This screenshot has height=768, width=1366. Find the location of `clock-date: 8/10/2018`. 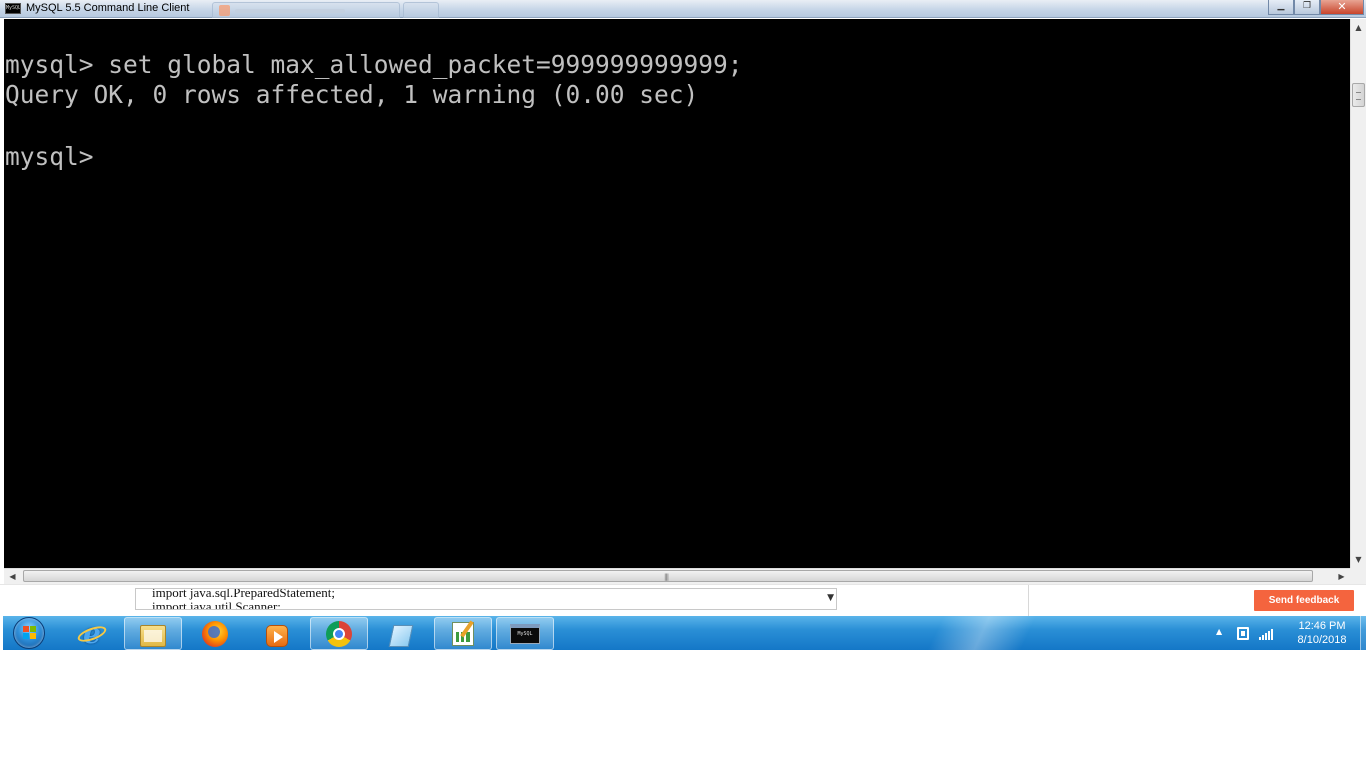

clock-date: 8/10/2018 is located at coordinates (1322, 640).